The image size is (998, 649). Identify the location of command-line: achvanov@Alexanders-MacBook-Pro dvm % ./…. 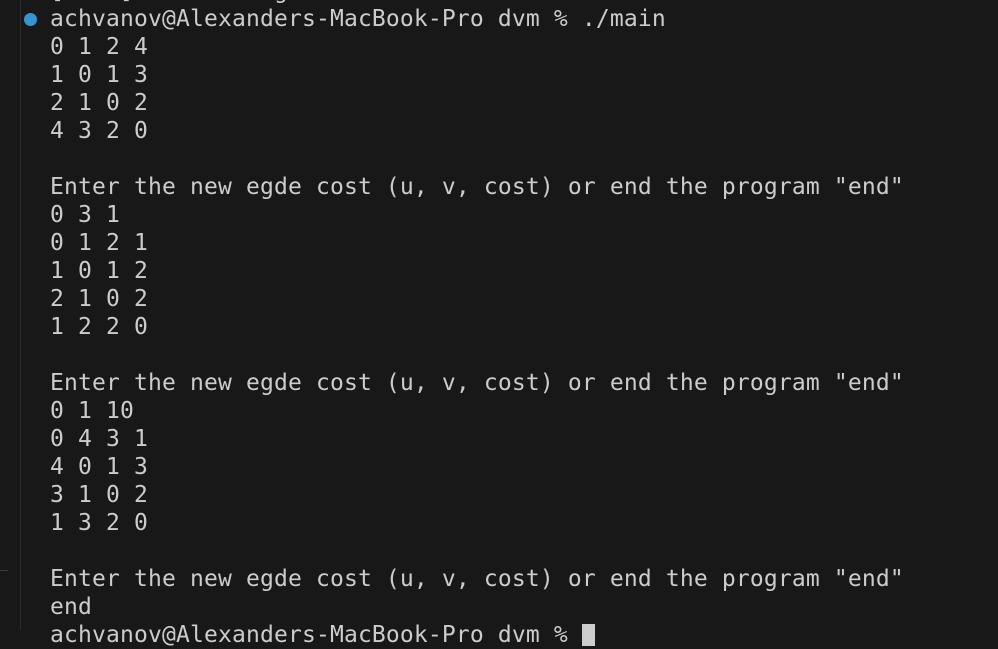
(464, 19).